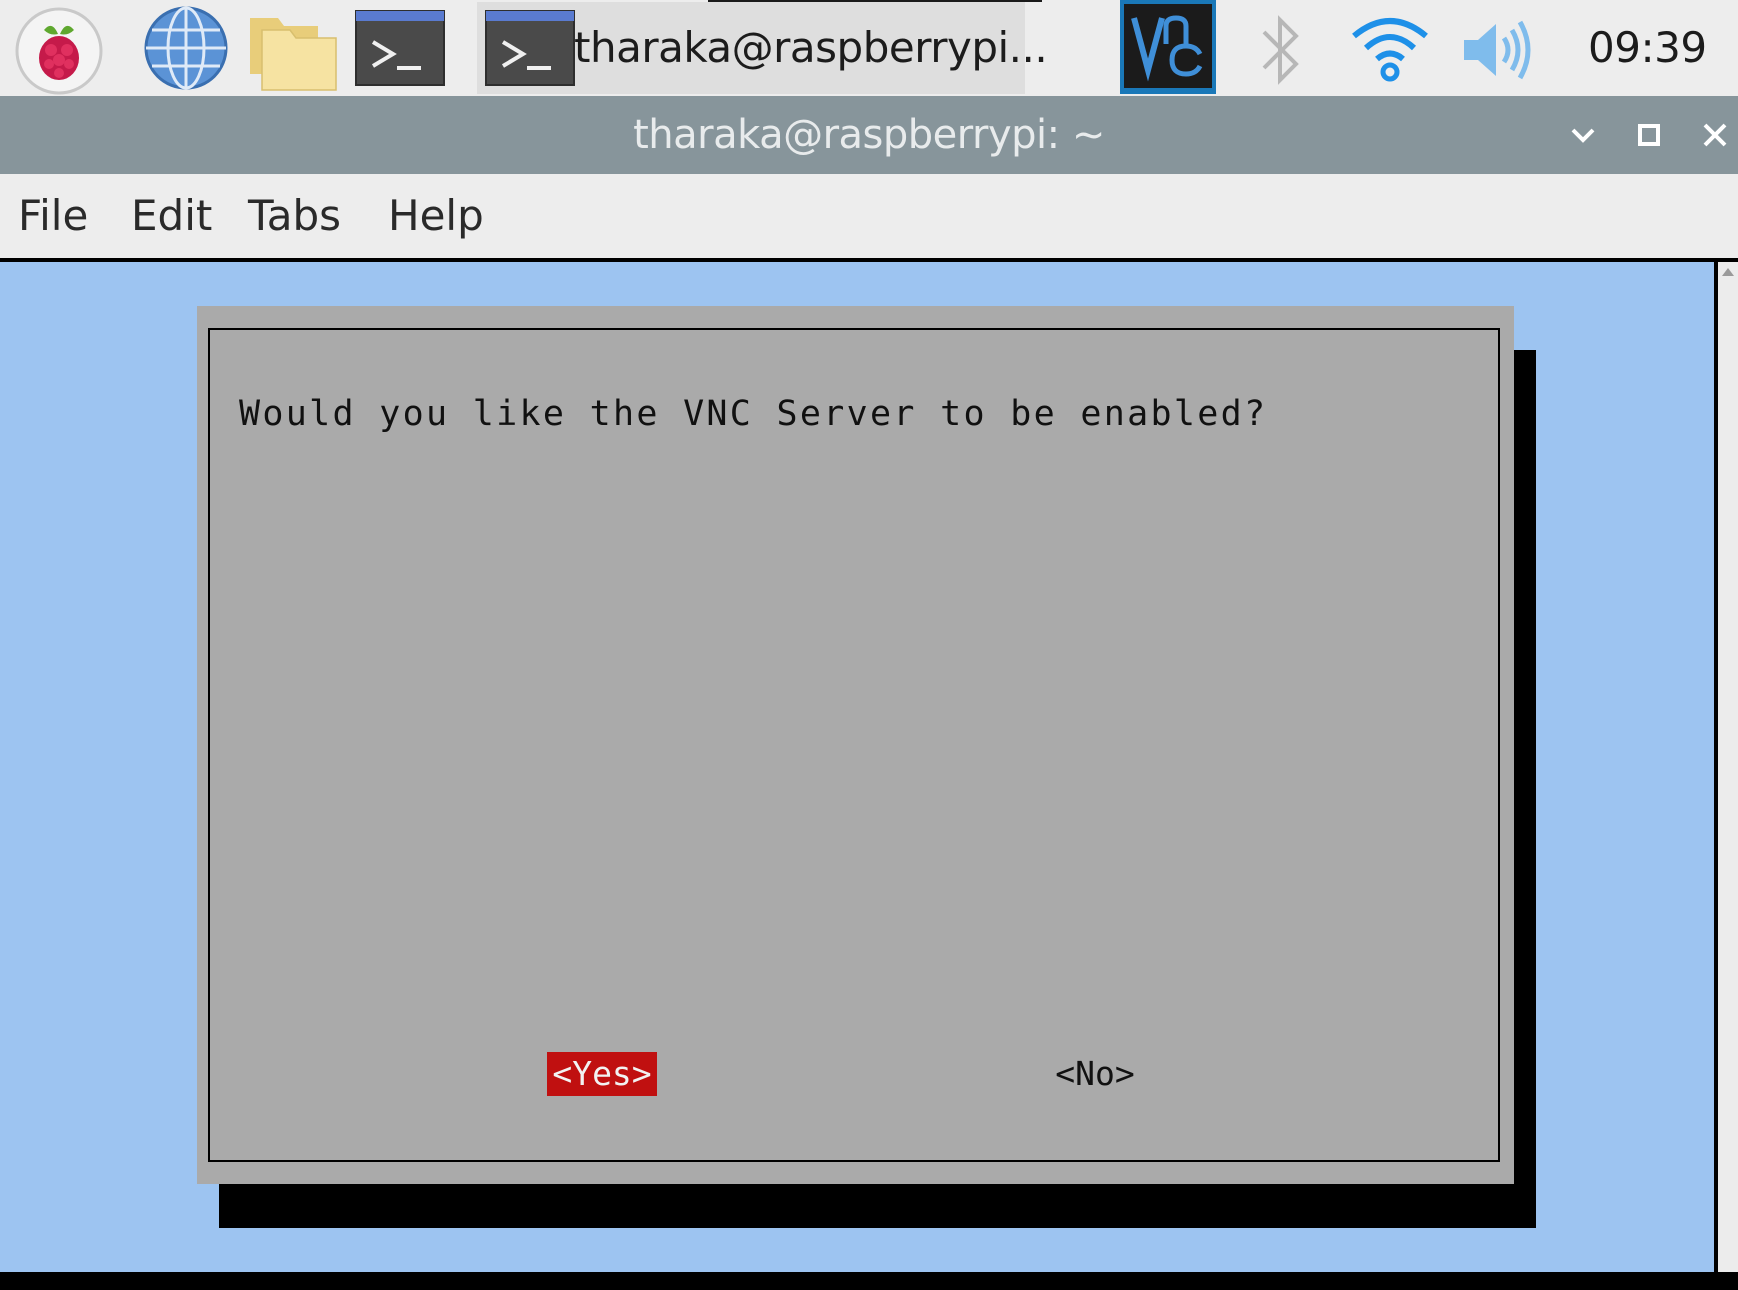 The height and width of the screenshot is (1290, 1738). I want to click on menu-tabs: Tabs, so click(294, 216).